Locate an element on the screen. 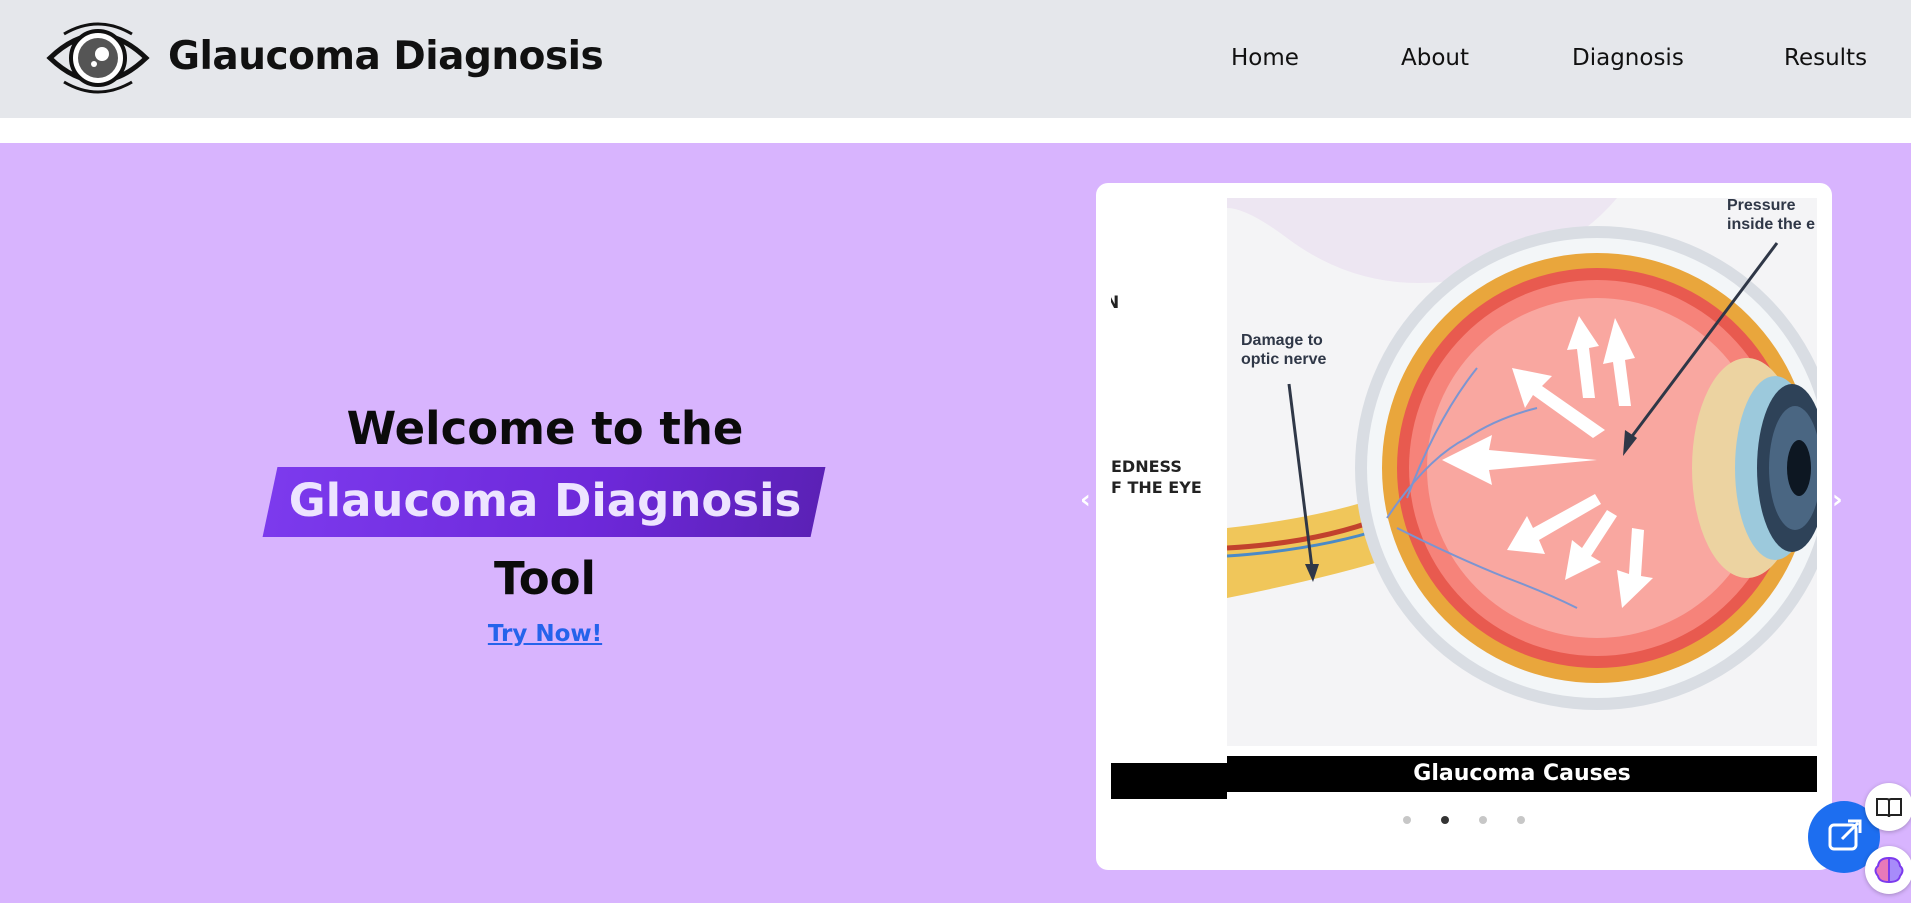 The image size is (1911, 903). ai-assistant-button is located at coordinates (1888, 870).